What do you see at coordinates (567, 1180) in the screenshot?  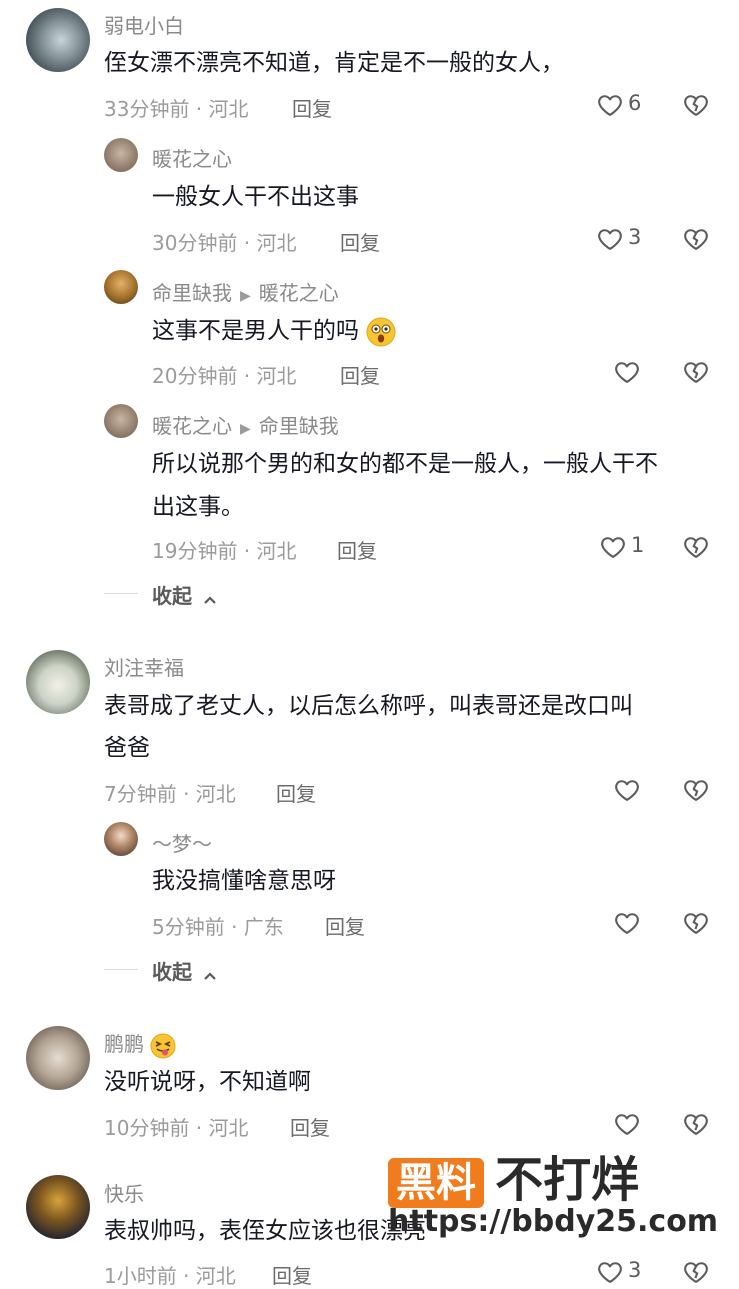 I see `watermark-main-text: 不打烊` at bounding box center [567, 1180].